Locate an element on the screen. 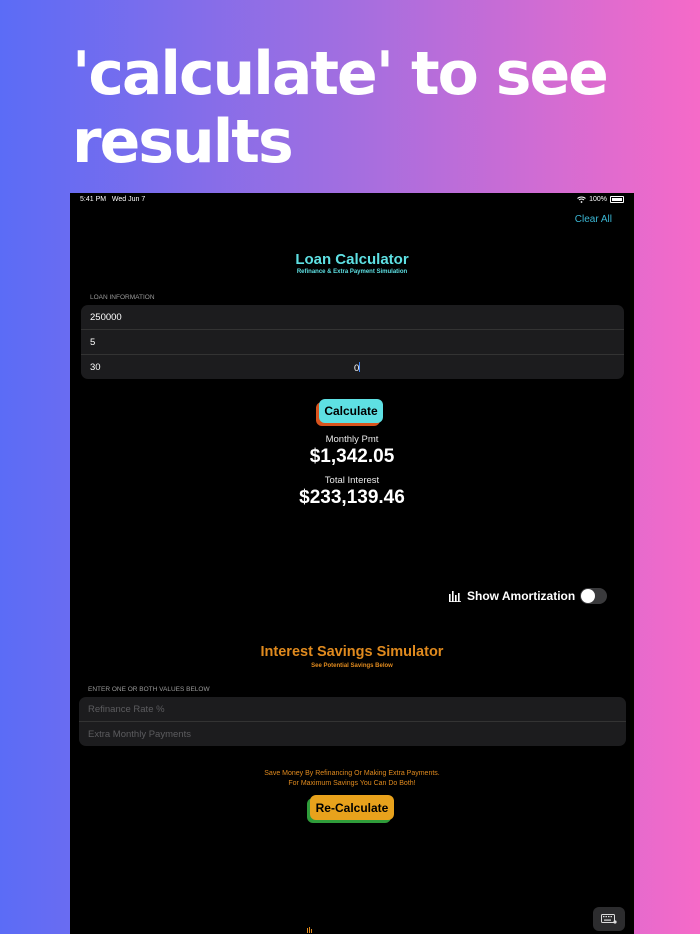  enter-values-label: ENTER ONE OR BOTH VALUES BELOW is located at coordinates (149, 689).